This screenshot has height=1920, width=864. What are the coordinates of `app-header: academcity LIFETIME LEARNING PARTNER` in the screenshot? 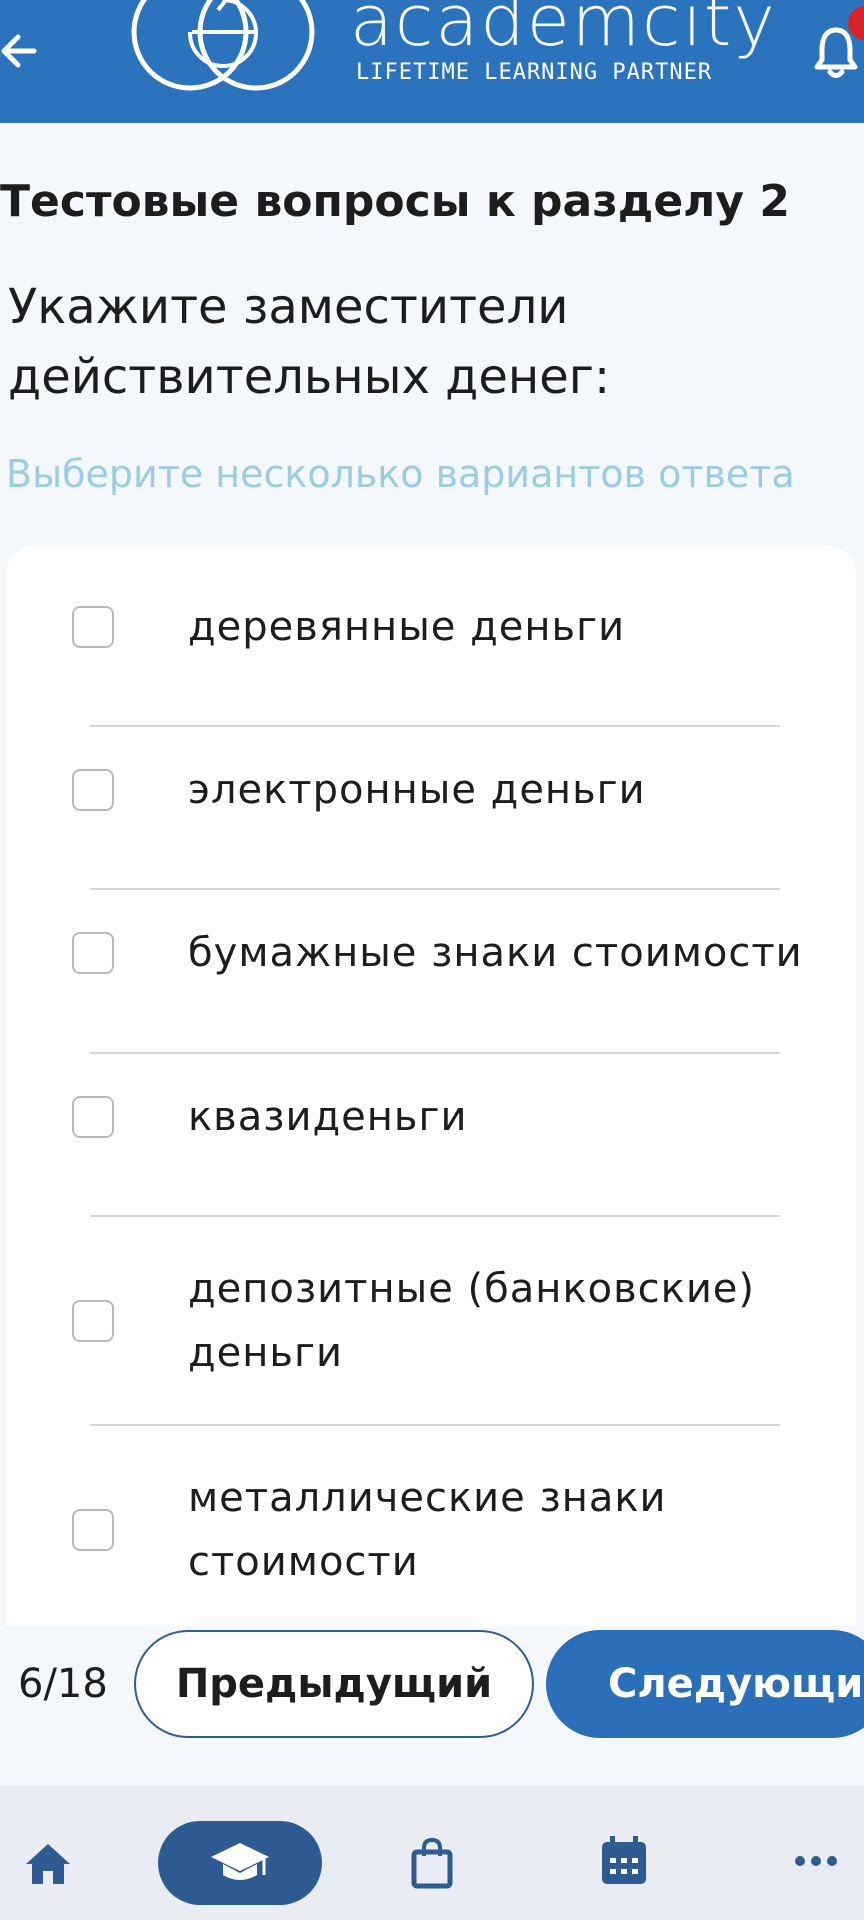 It's located at (432, 61).